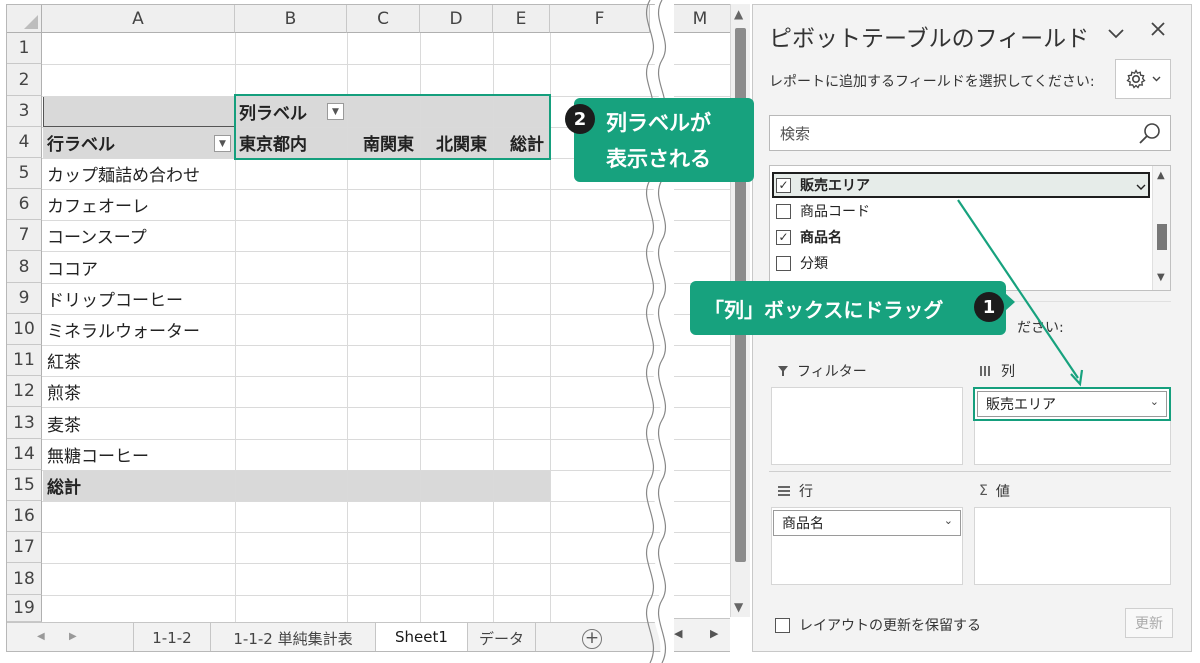 The image size is (1200, 663). What do you see at coordinates (24, 298) in the screenshot?
I see `row-header: 9` at bounding box center [24, 298].